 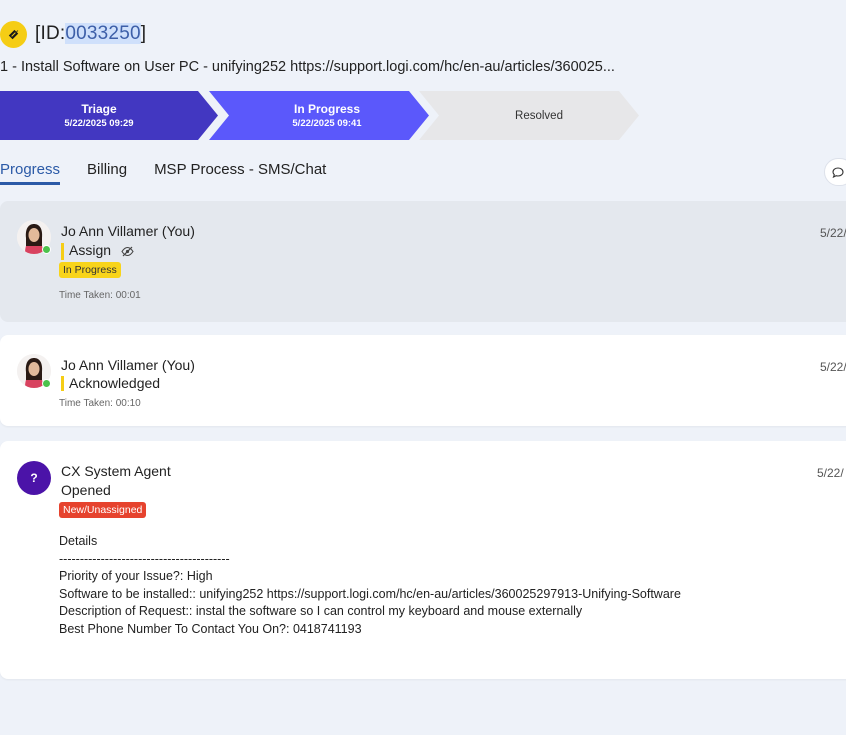 I want to click on stage-datetime: 5/22/2025 09:29, so click(x=99, y=123).